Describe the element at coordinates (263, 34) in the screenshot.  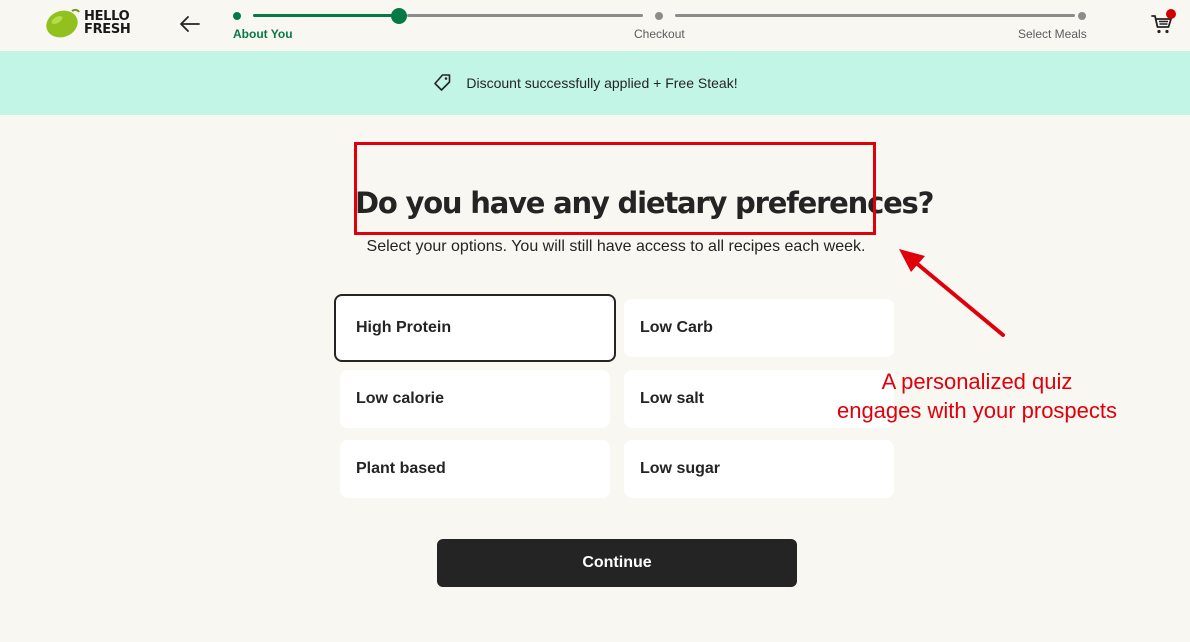
I see `step-label-about-you: About You` at that location.